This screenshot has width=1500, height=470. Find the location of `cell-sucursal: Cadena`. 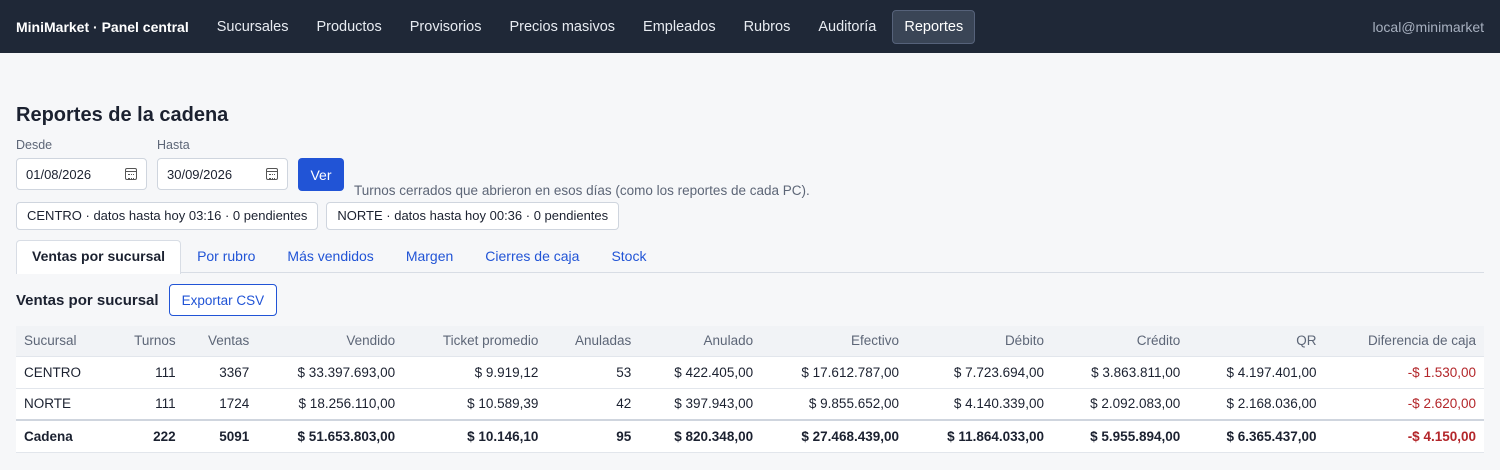

cell-sucursal: Cadena is located at coordinates (63, 436).